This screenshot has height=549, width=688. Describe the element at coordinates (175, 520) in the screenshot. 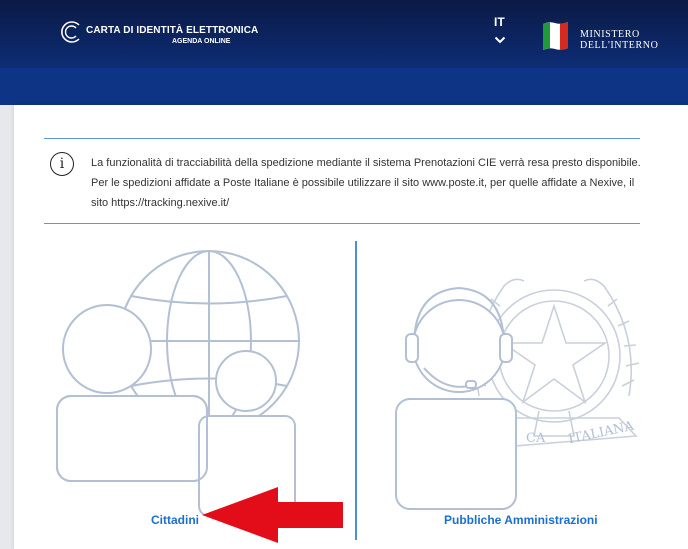

I see `citizens-label: Cittadini` at that location.